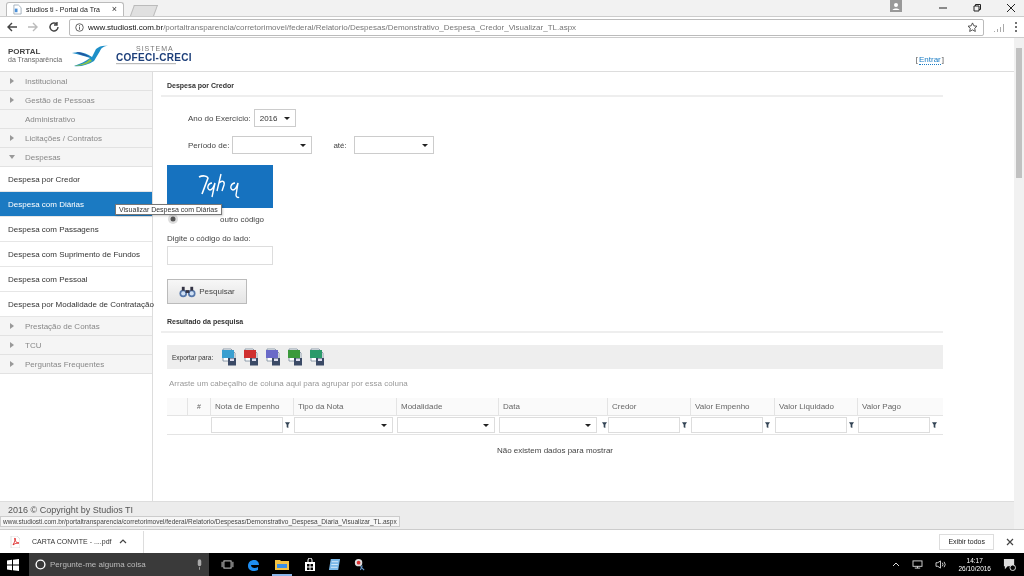  Describe the element at coordinates (219, 118) in the screenshot. I see `year-label: Ano do Exercício:` at that location.